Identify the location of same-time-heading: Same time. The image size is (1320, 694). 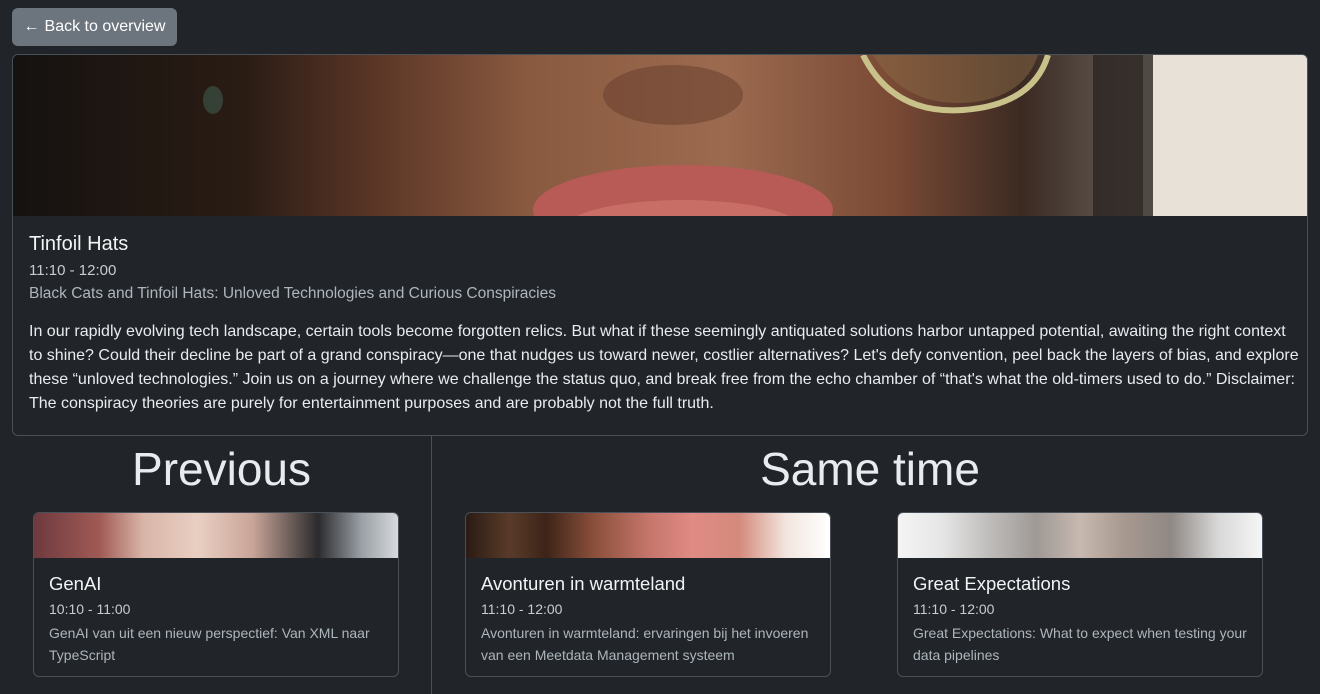
(870, 469).